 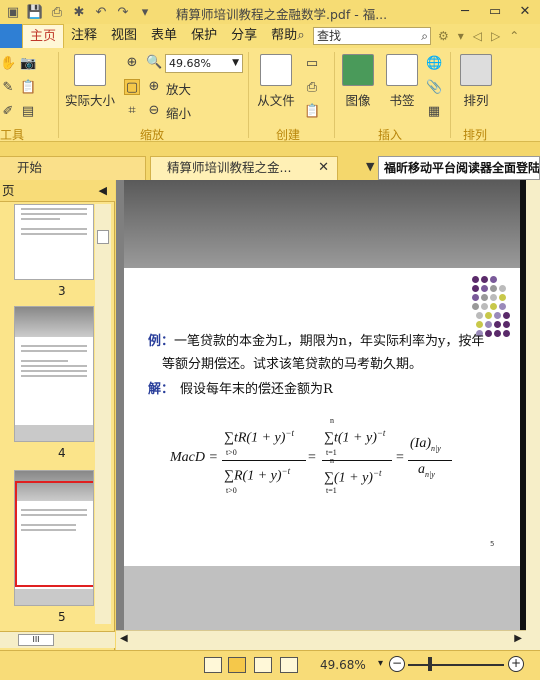 I want to click on continuous-view-icon, so click(x=237, y=665).